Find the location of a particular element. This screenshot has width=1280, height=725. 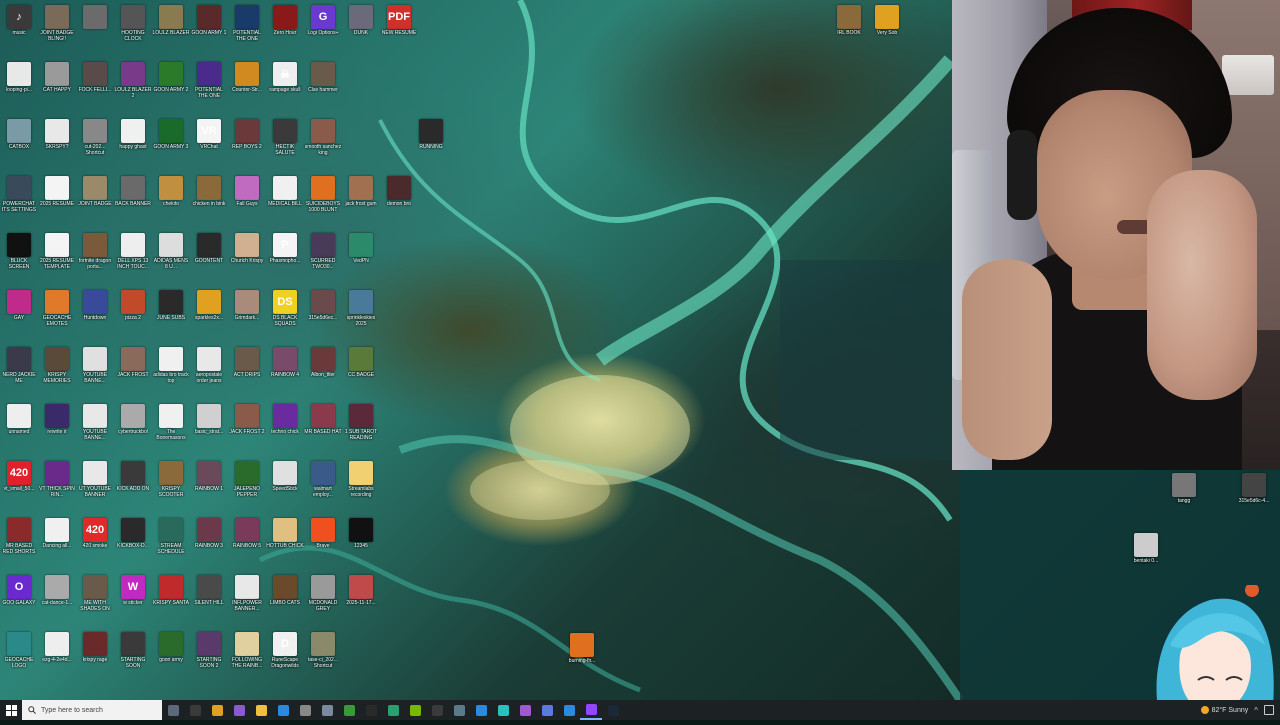

desktop-icon: JUNE SUBS is located at coordinates (171, 313).